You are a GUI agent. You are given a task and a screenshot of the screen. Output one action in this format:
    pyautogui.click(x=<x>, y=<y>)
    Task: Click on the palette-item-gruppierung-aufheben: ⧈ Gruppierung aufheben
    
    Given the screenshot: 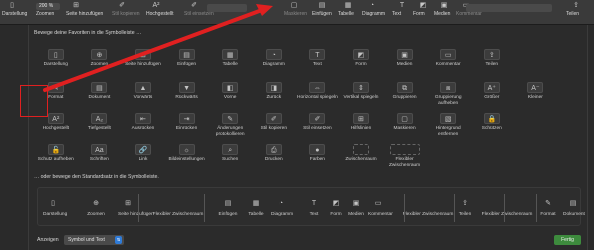 What is the action you would take?
    pyautogui.click(x=448, y=94)
    